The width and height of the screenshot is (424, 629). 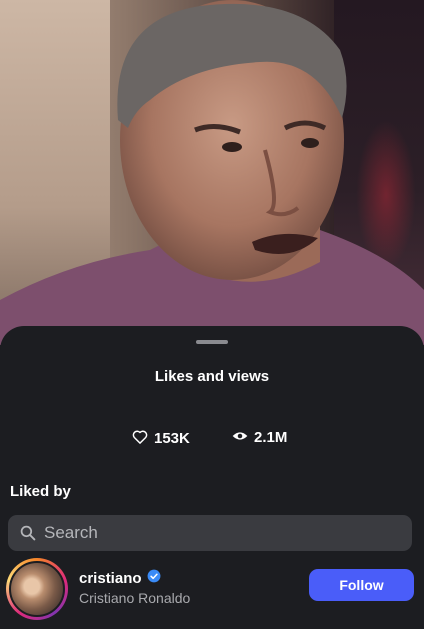 I want to click on username: cristiano, so click(x=110, y=578).